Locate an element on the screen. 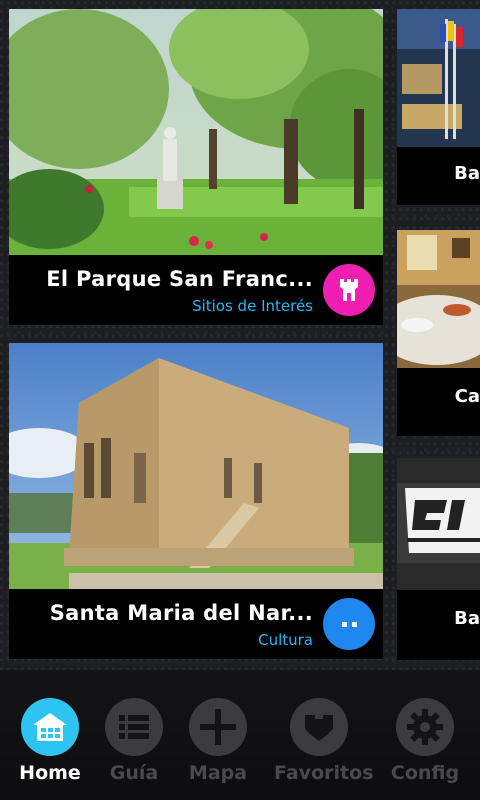 Image resolution: width=480 pixels, height=800 pixels. side-card-2: Ca is located at coordinates (438, 333).